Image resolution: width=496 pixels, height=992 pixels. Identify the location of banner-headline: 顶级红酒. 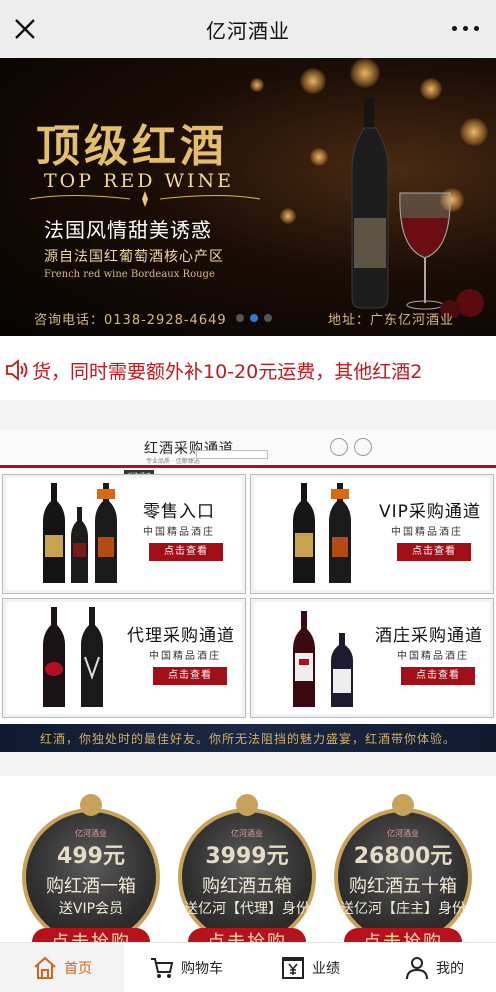
(132, 146).